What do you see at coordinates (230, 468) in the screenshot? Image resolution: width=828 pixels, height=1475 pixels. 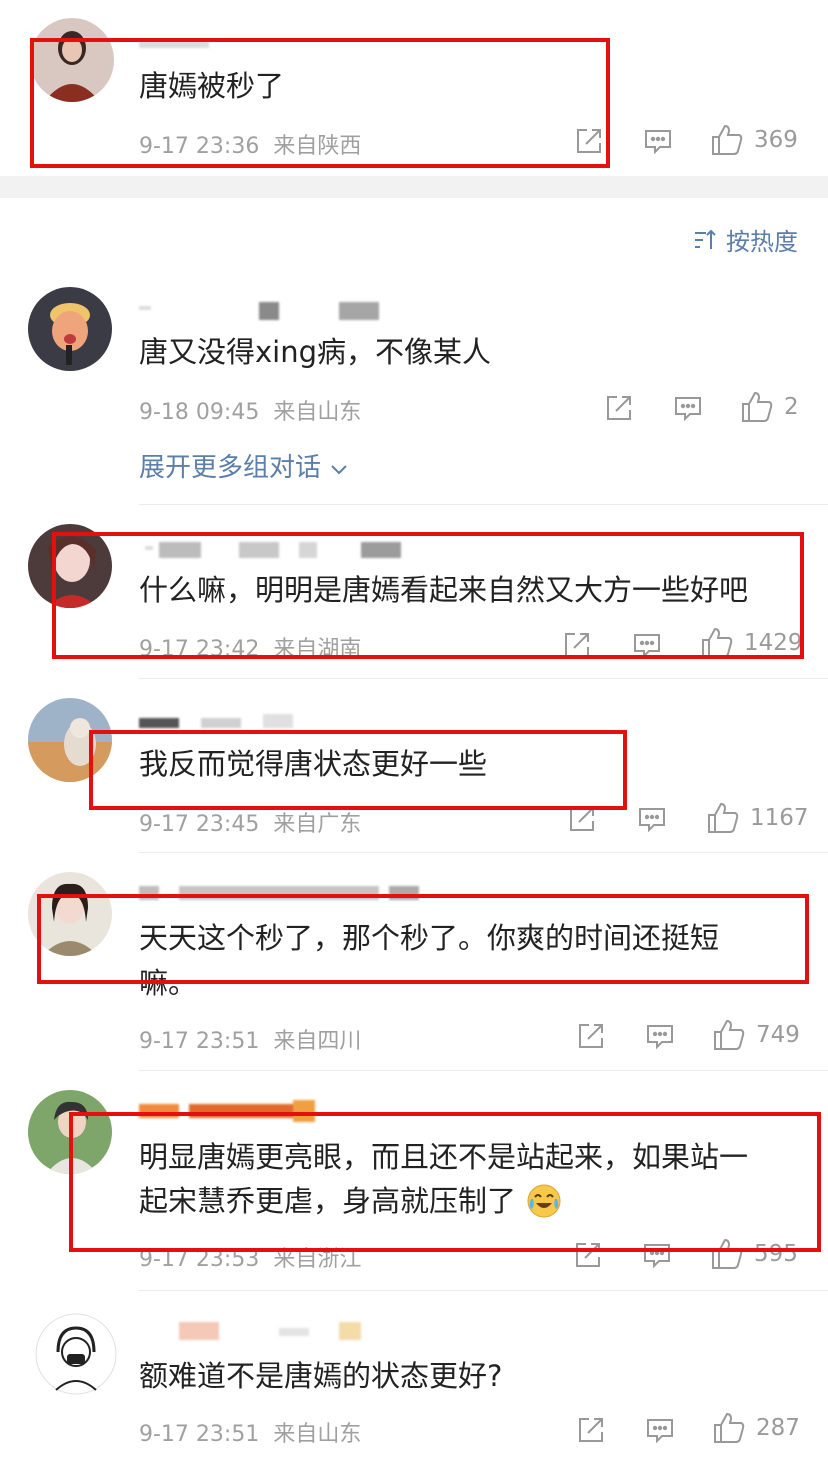 I see `expand-label: 展开更多组对话` at bounding box center [230, 468].